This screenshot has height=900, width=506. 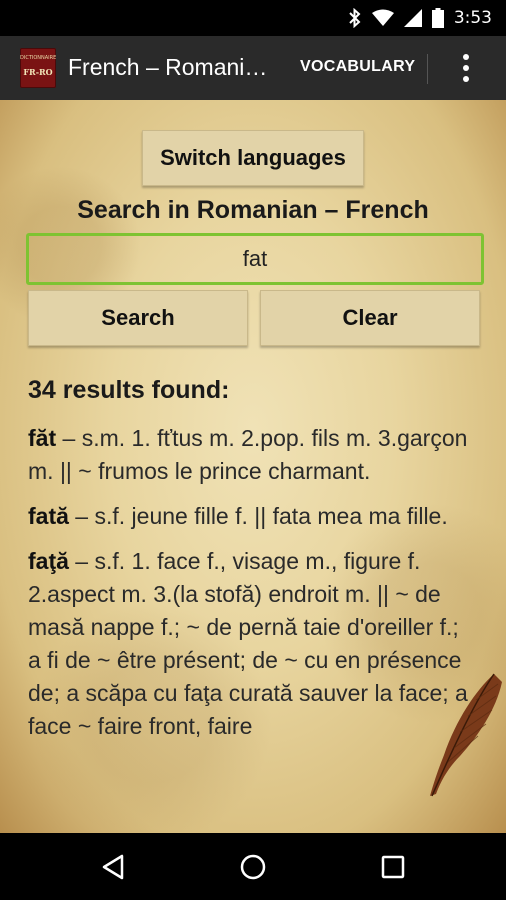 What do you see at coordinates (38, 58) in the screenshot?
I see `app-icon-top-label: DICTIONNAIRE` at bounding box center [38, 58].